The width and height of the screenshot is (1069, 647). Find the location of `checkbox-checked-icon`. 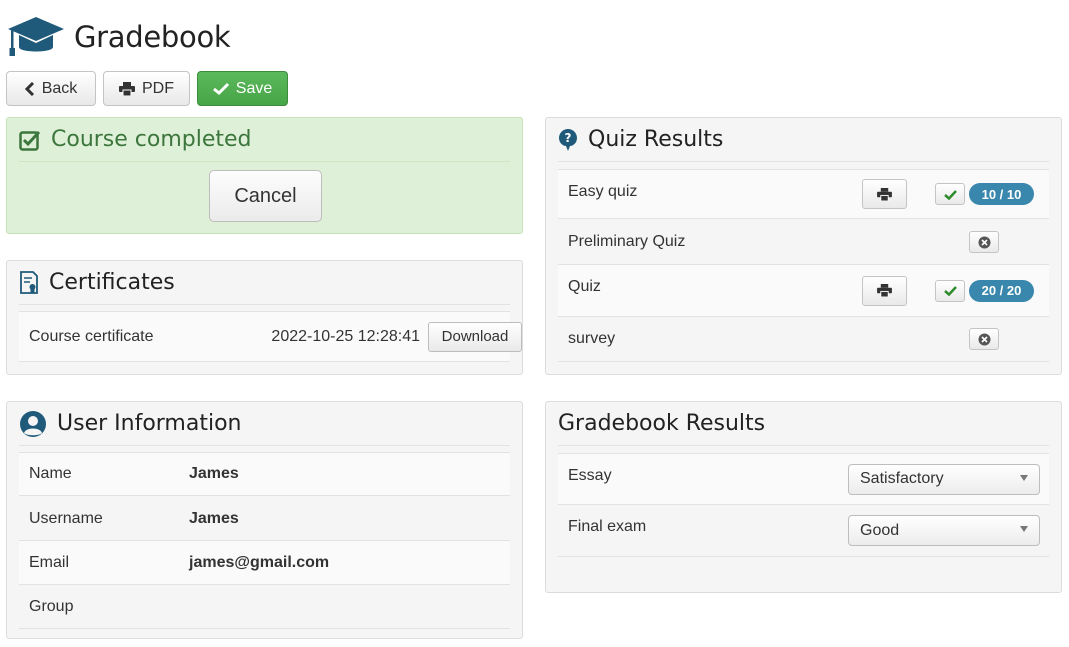

checkbox-checked-icon is located at coordinates (30, 140).